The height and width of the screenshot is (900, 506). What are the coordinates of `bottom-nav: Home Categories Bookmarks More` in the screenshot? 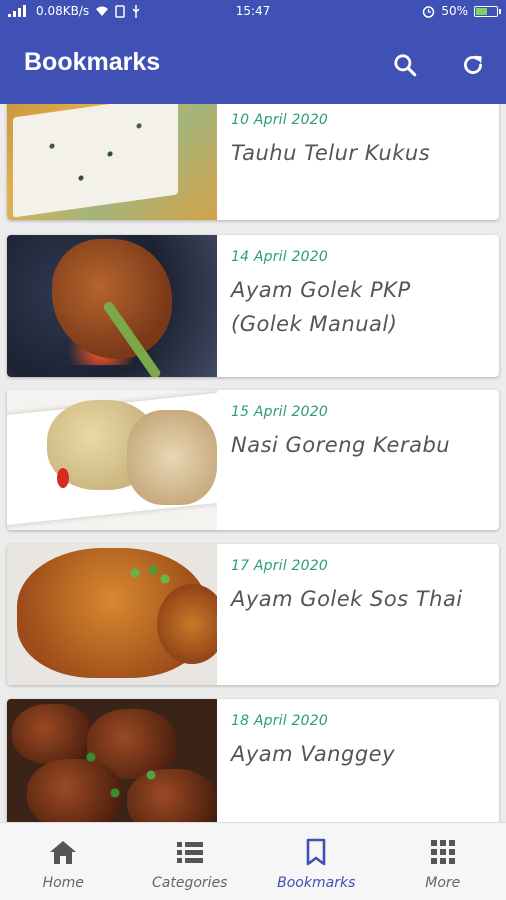 It's located at (253, 861).